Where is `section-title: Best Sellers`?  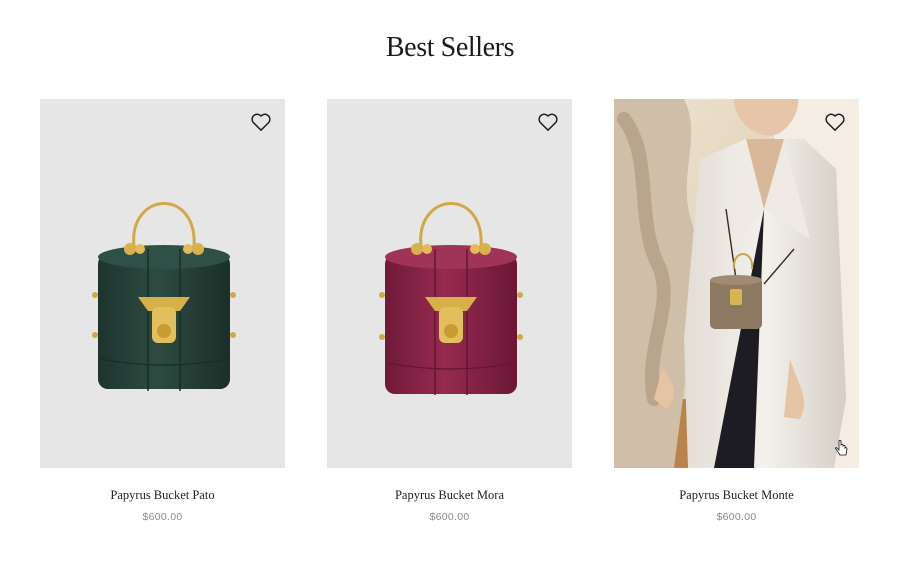 section-title: Best Sellers is located at coordinates (450, 47).